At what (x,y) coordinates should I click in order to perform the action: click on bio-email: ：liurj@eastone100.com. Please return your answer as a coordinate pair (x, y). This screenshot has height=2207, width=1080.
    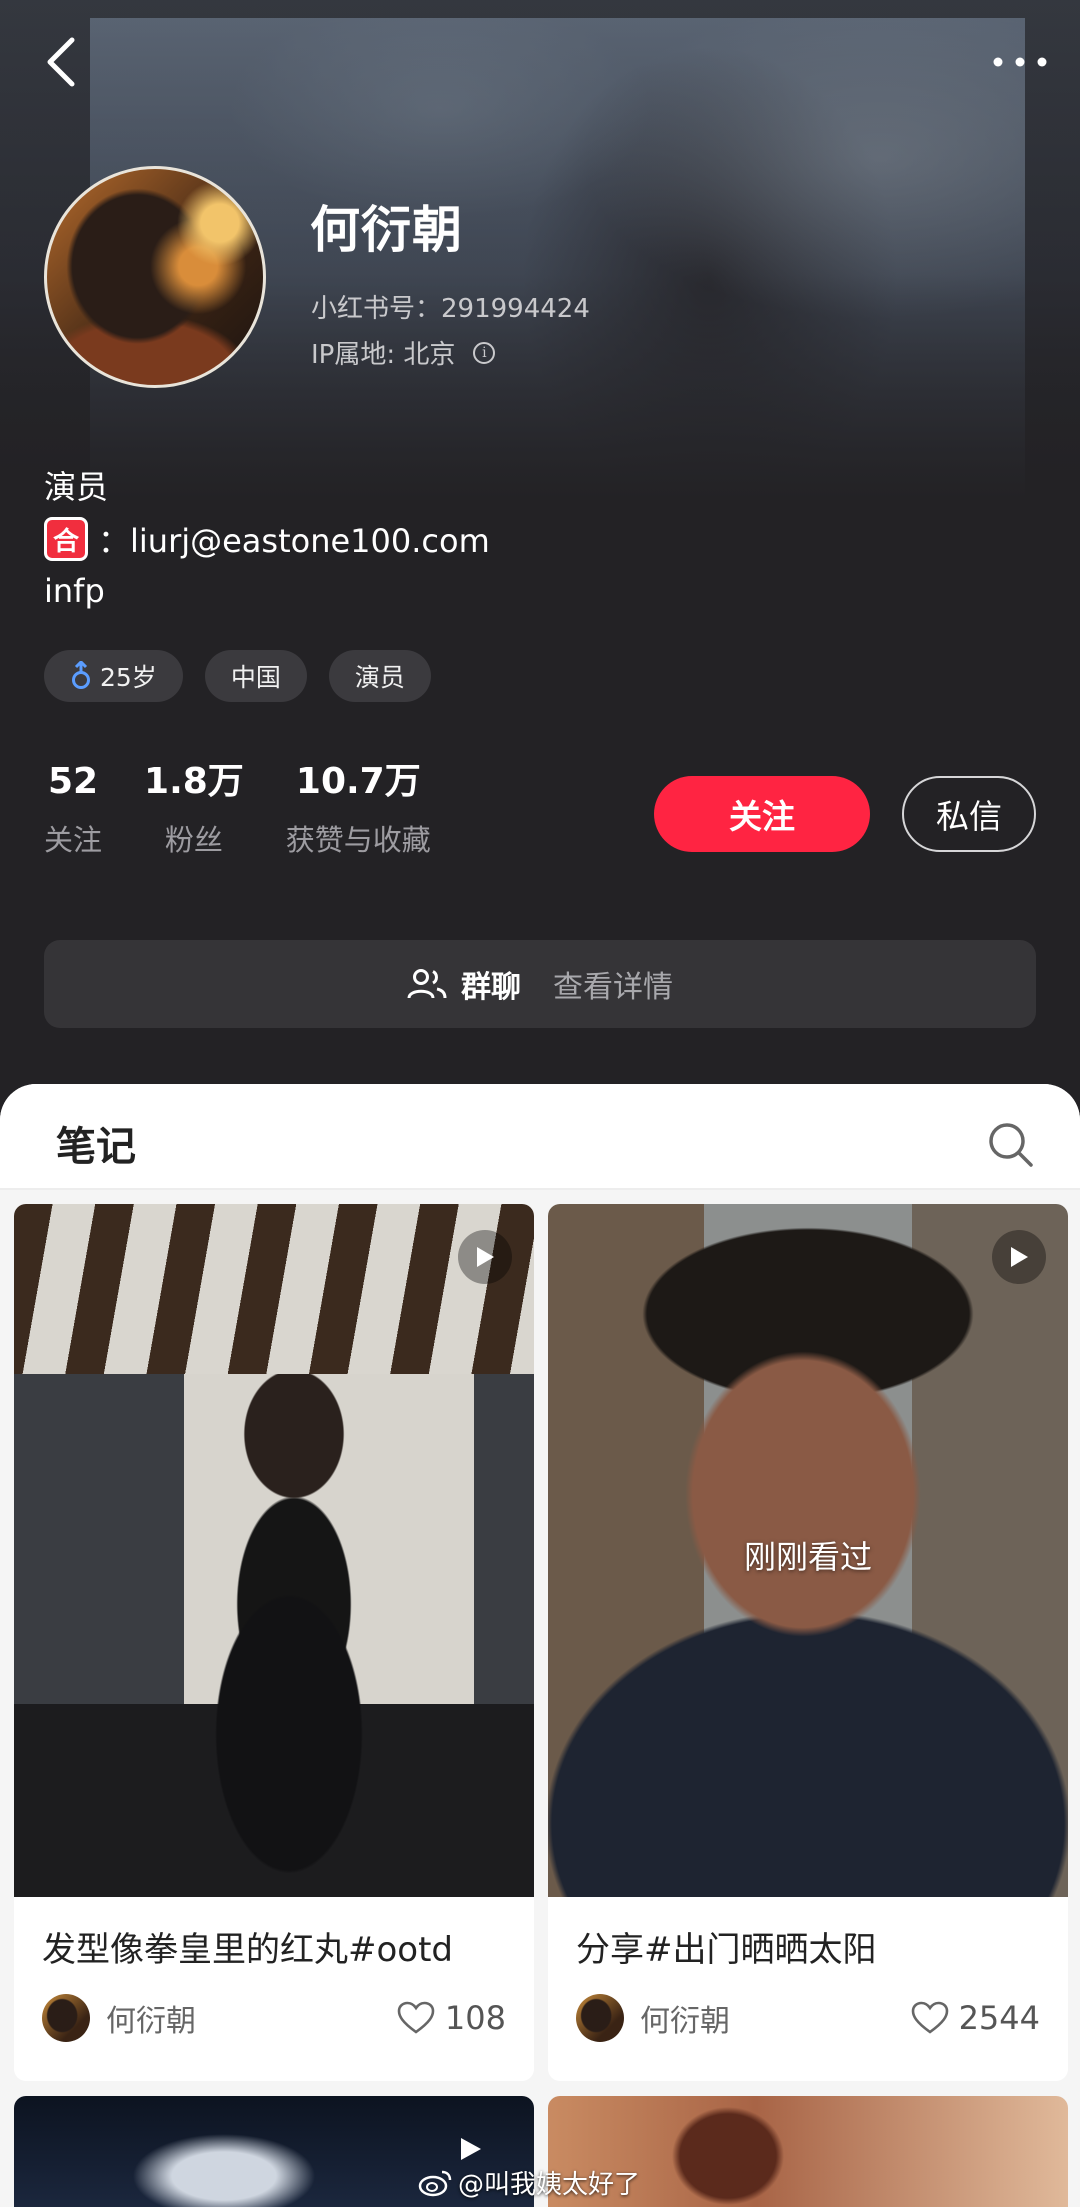
    Looking at the image, I should click on (294, 541).